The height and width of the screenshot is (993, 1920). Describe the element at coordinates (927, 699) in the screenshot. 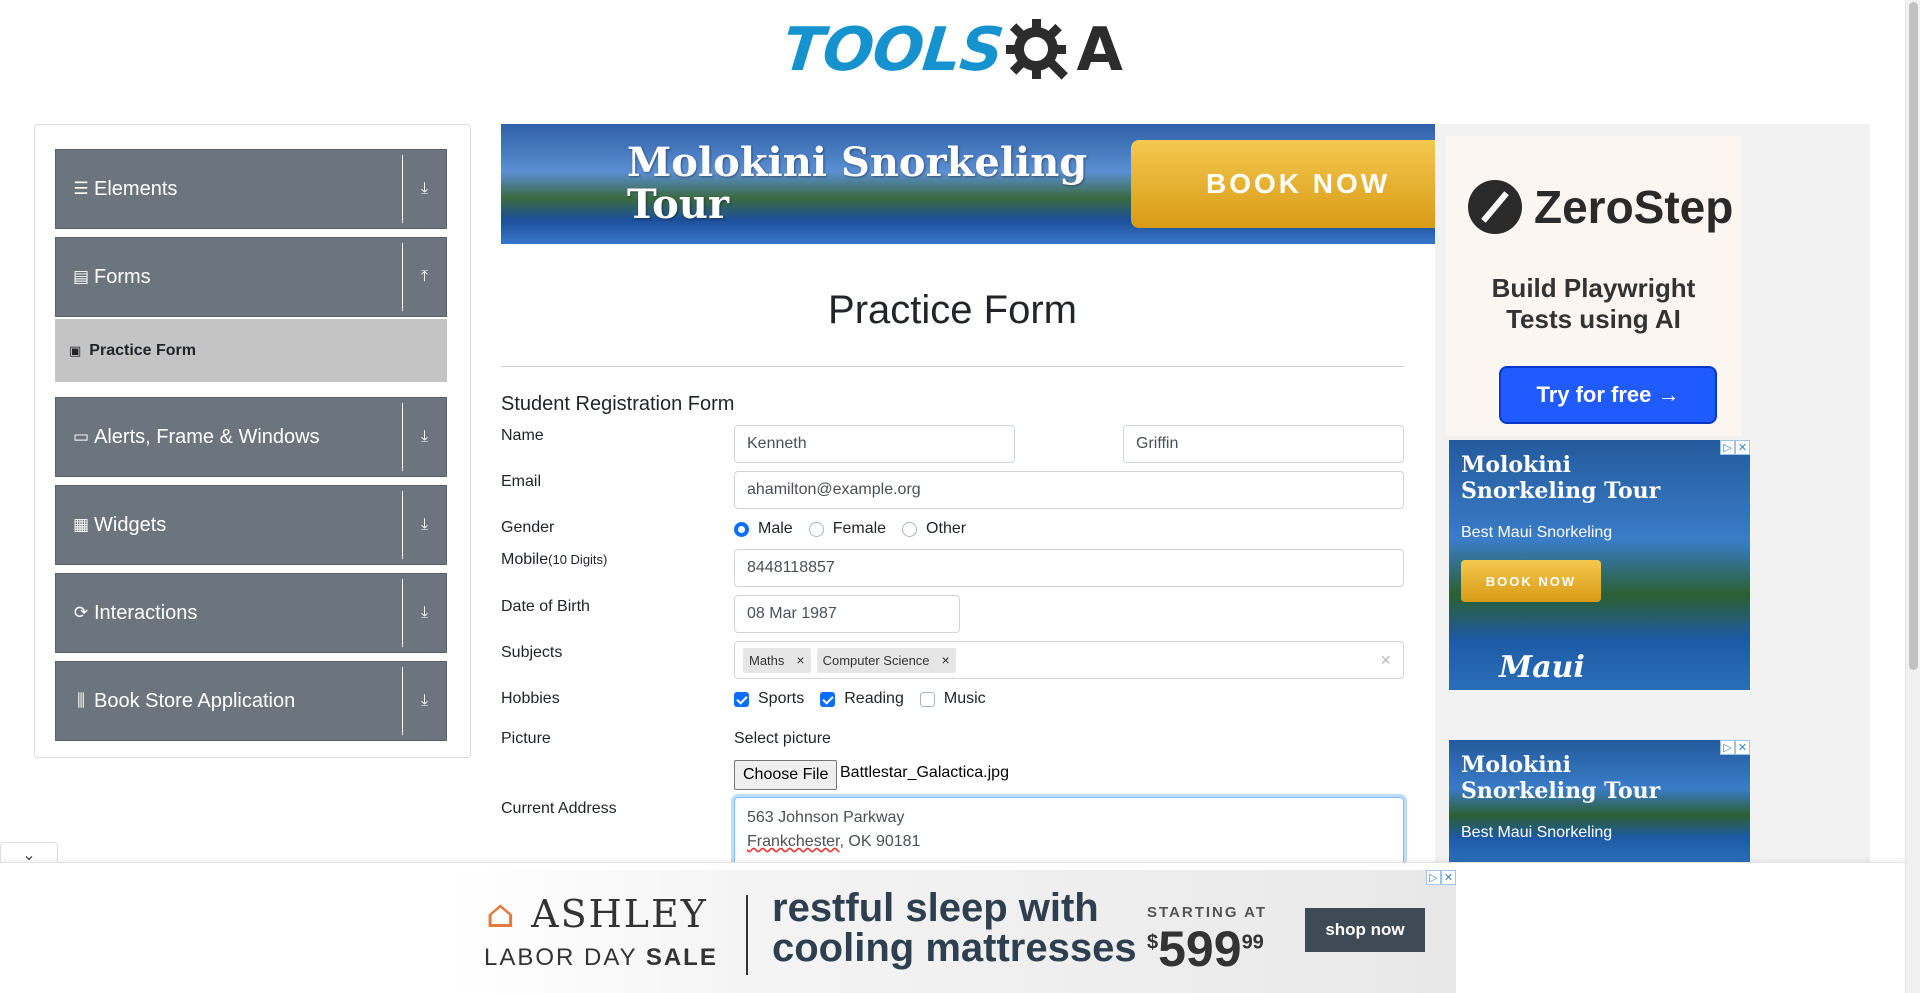

I see `checkbox-music` at that location.